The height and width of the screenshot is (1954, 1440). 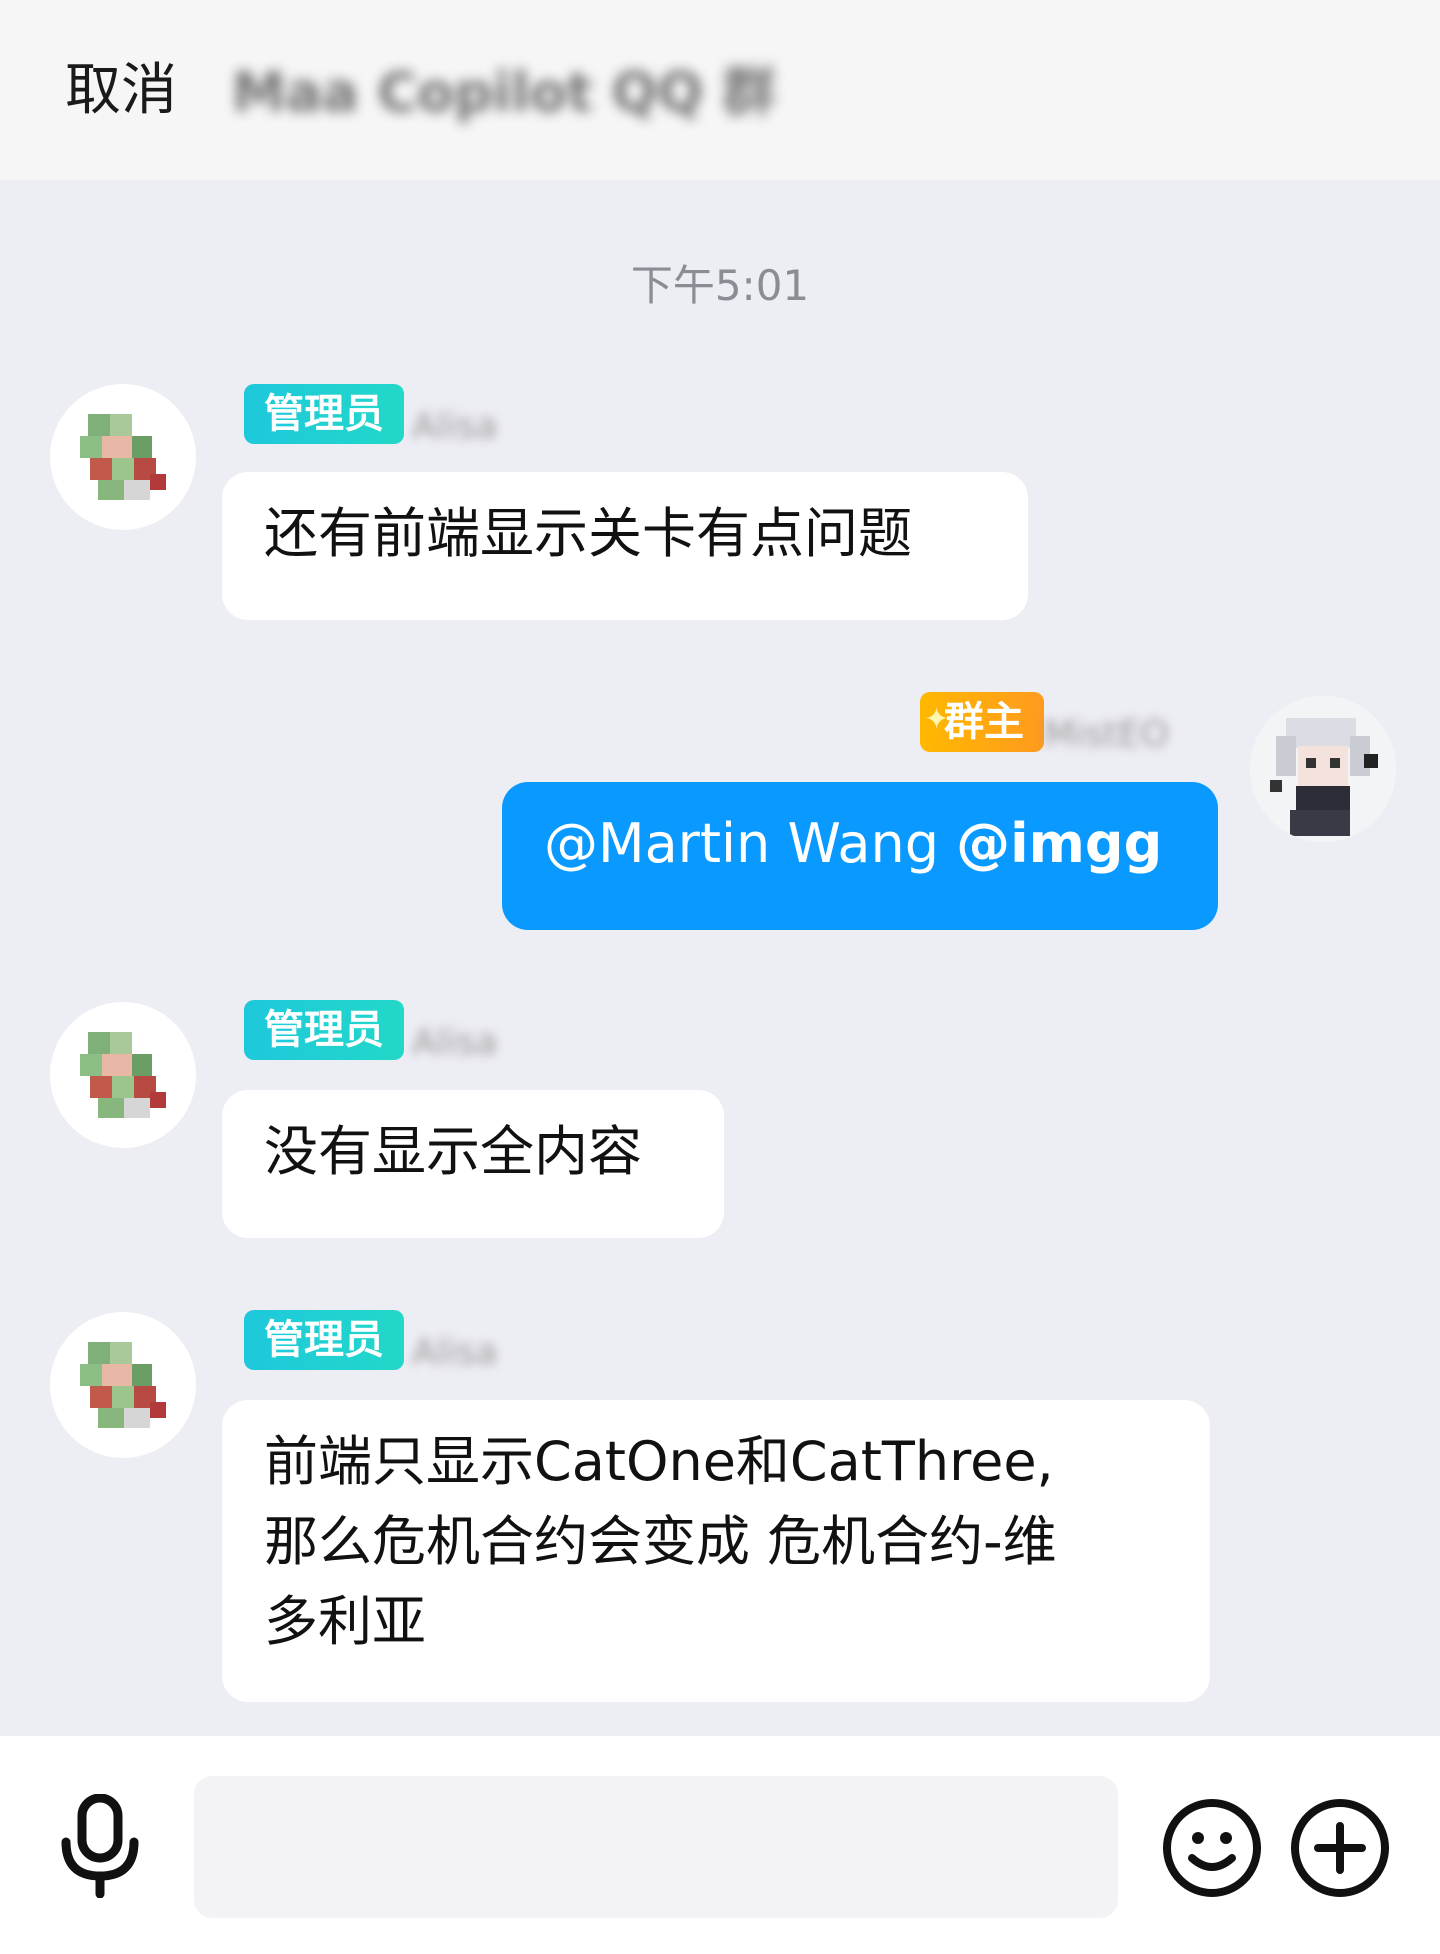 I want to click on message-bubble: 没有显示全内容, so click(x=473, y=1164).